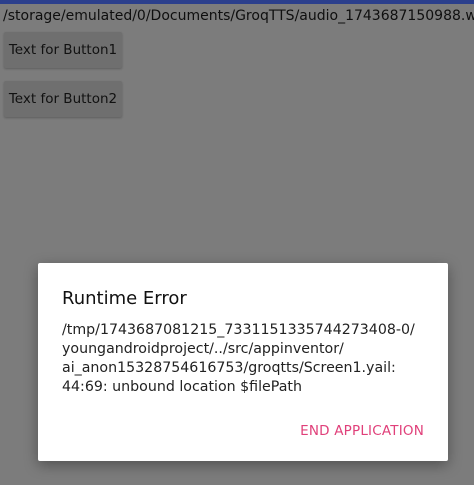  What do you see at coordinates (124, 298) in the screenshot?
I see `dialog-title: Runtime Error` at bounding box center [124, 298].